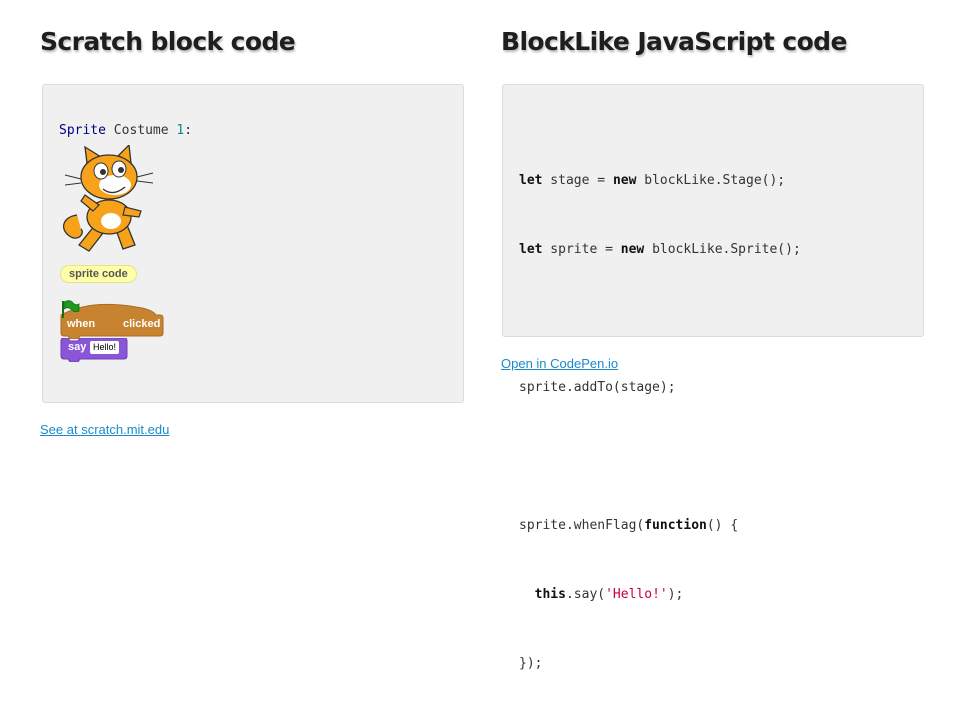 The image size is (965, 721). I want to click on scratch-cat-sprite-icon, so click(108, 198).